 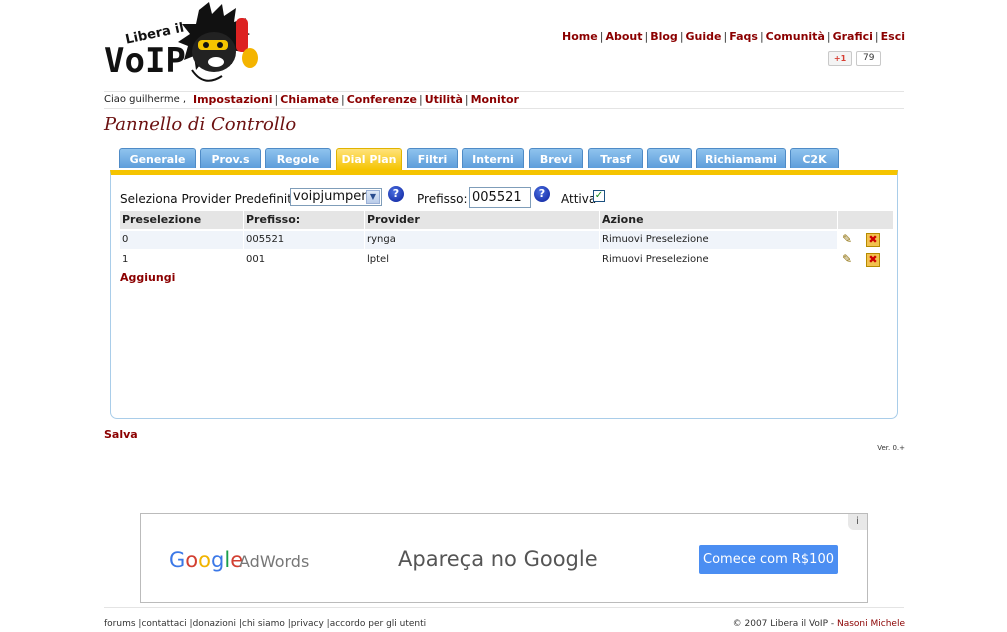 What do you see at coordinates (230, 158) in the screenshot?
I see `tab-provs: Prov.s` at bounding box center [230, 158].